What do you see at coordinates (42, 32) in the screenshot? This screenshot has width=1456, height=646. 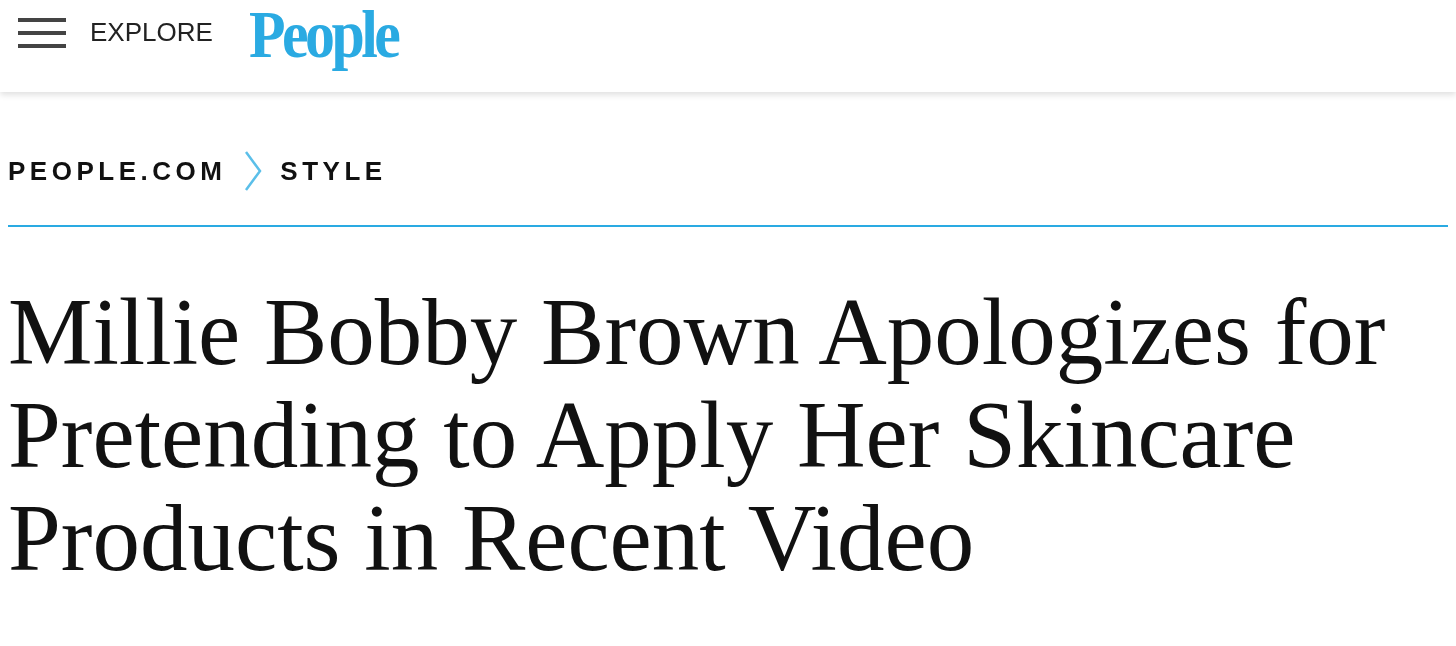 I see `menu-icon` at bounding box center [42, 32].